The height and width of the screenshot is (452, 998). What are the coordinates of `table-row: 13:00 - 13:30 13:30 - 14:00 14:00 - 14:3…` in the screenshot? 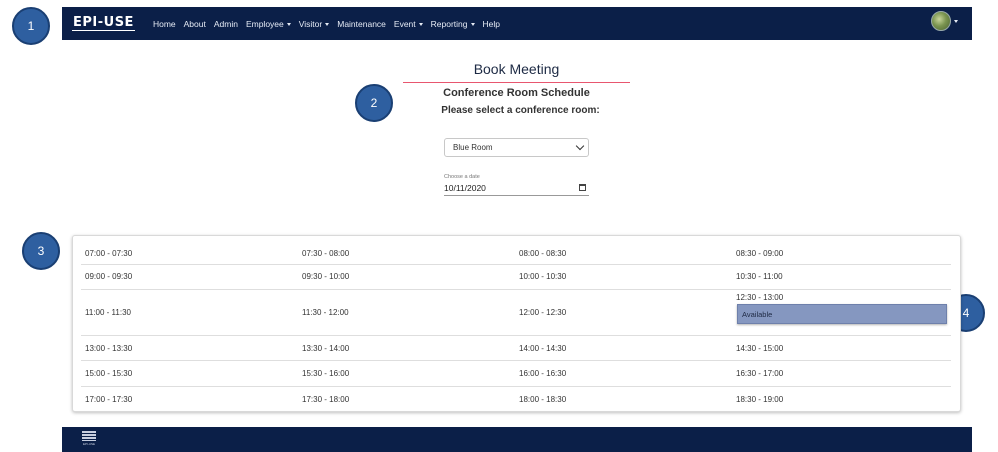 It's located at (516, 348).